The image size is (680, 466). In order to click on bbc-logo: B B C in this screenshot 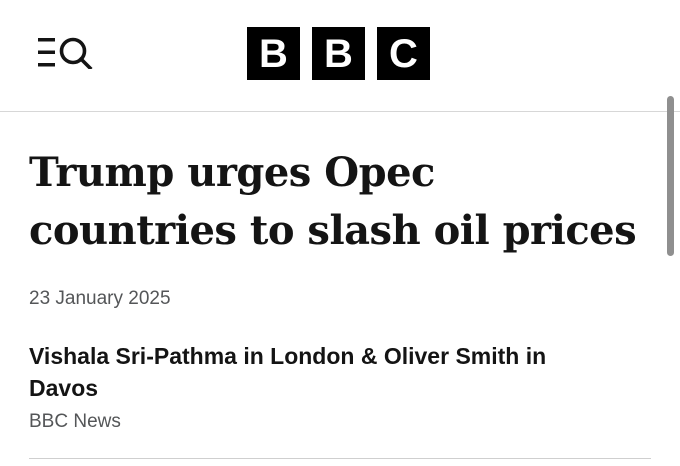, I will do `click(338, 53)`.